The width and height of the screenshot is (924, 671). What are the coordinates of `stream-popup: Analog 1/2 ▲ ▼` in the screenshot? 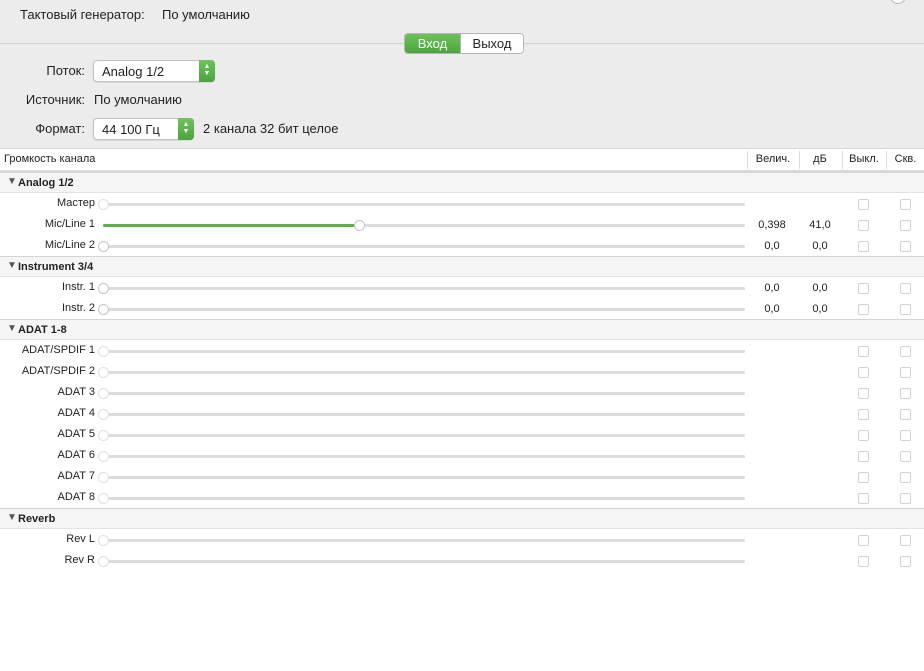 It's located at (154, 71).